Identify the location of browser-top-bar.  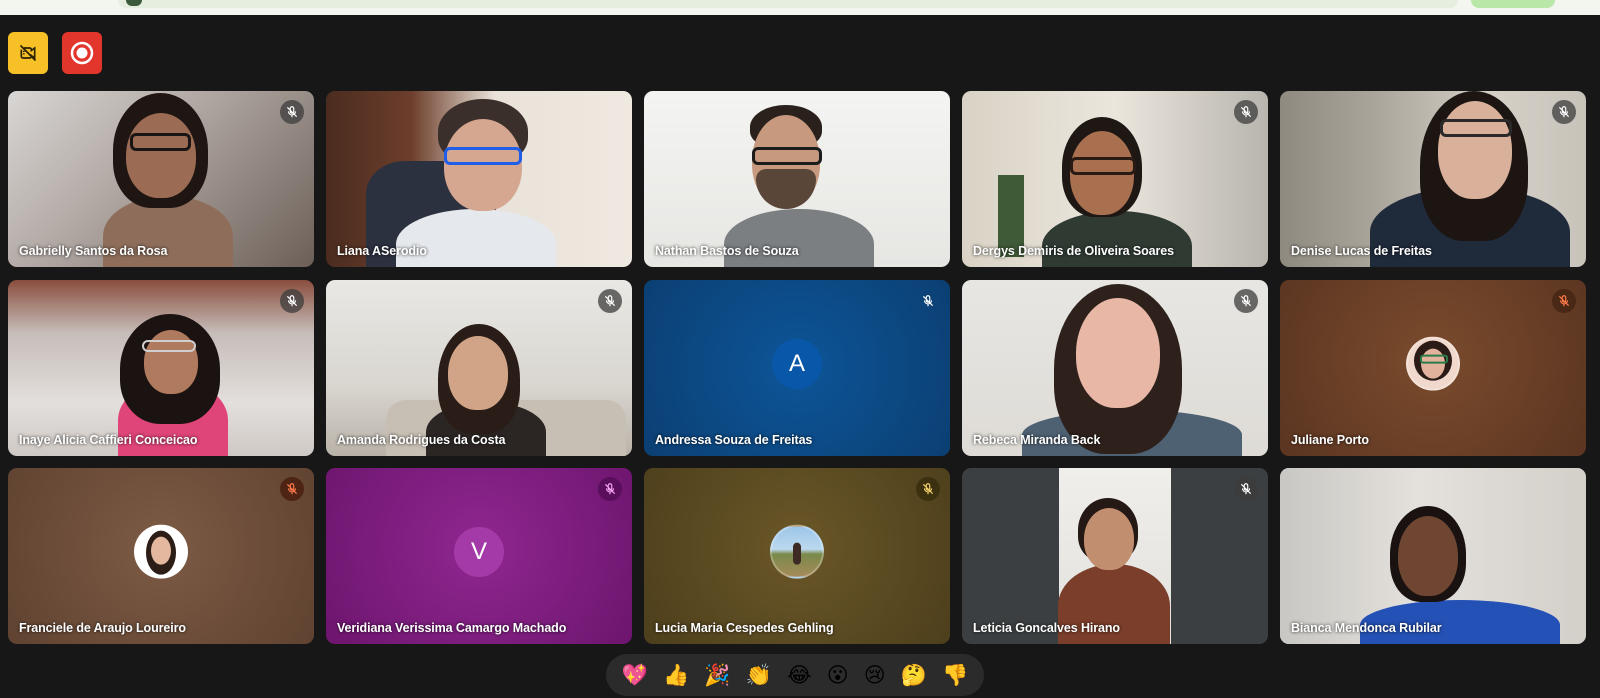
(800, 7).